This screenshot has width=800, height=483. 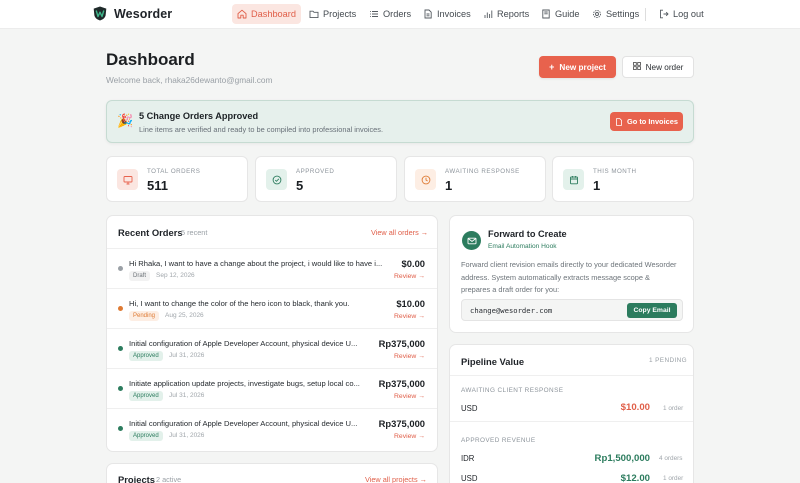 What do you see at coordinates (493, 361) in the screenshot?
I see `pipeline-title: Pipeline Value` at bounding box center [493, 361].